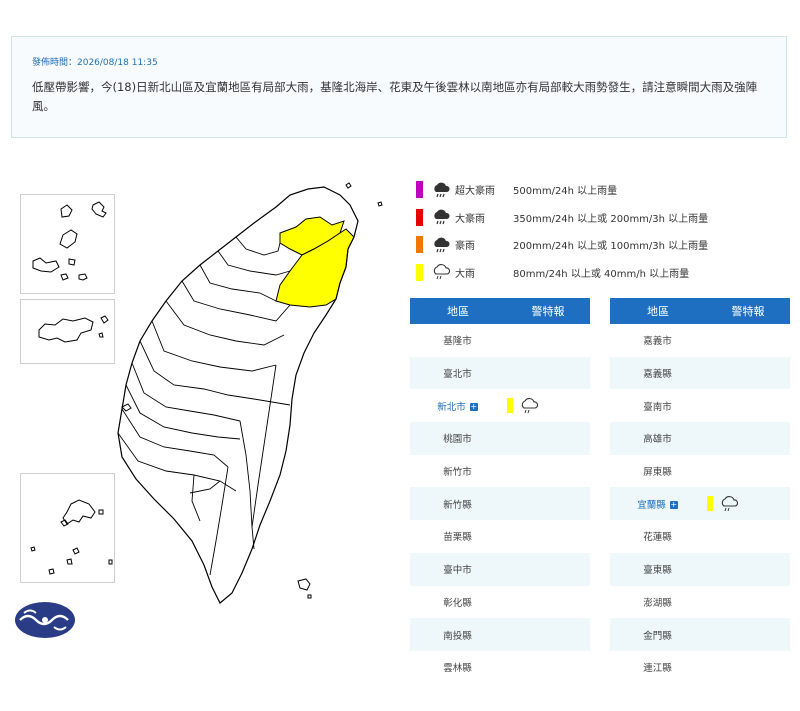 This screenshot has height=711, width=800. I want to click on legend-desc: 200mm/24h 以上或 100mm/3h 以上雨量, so click(611, 247).